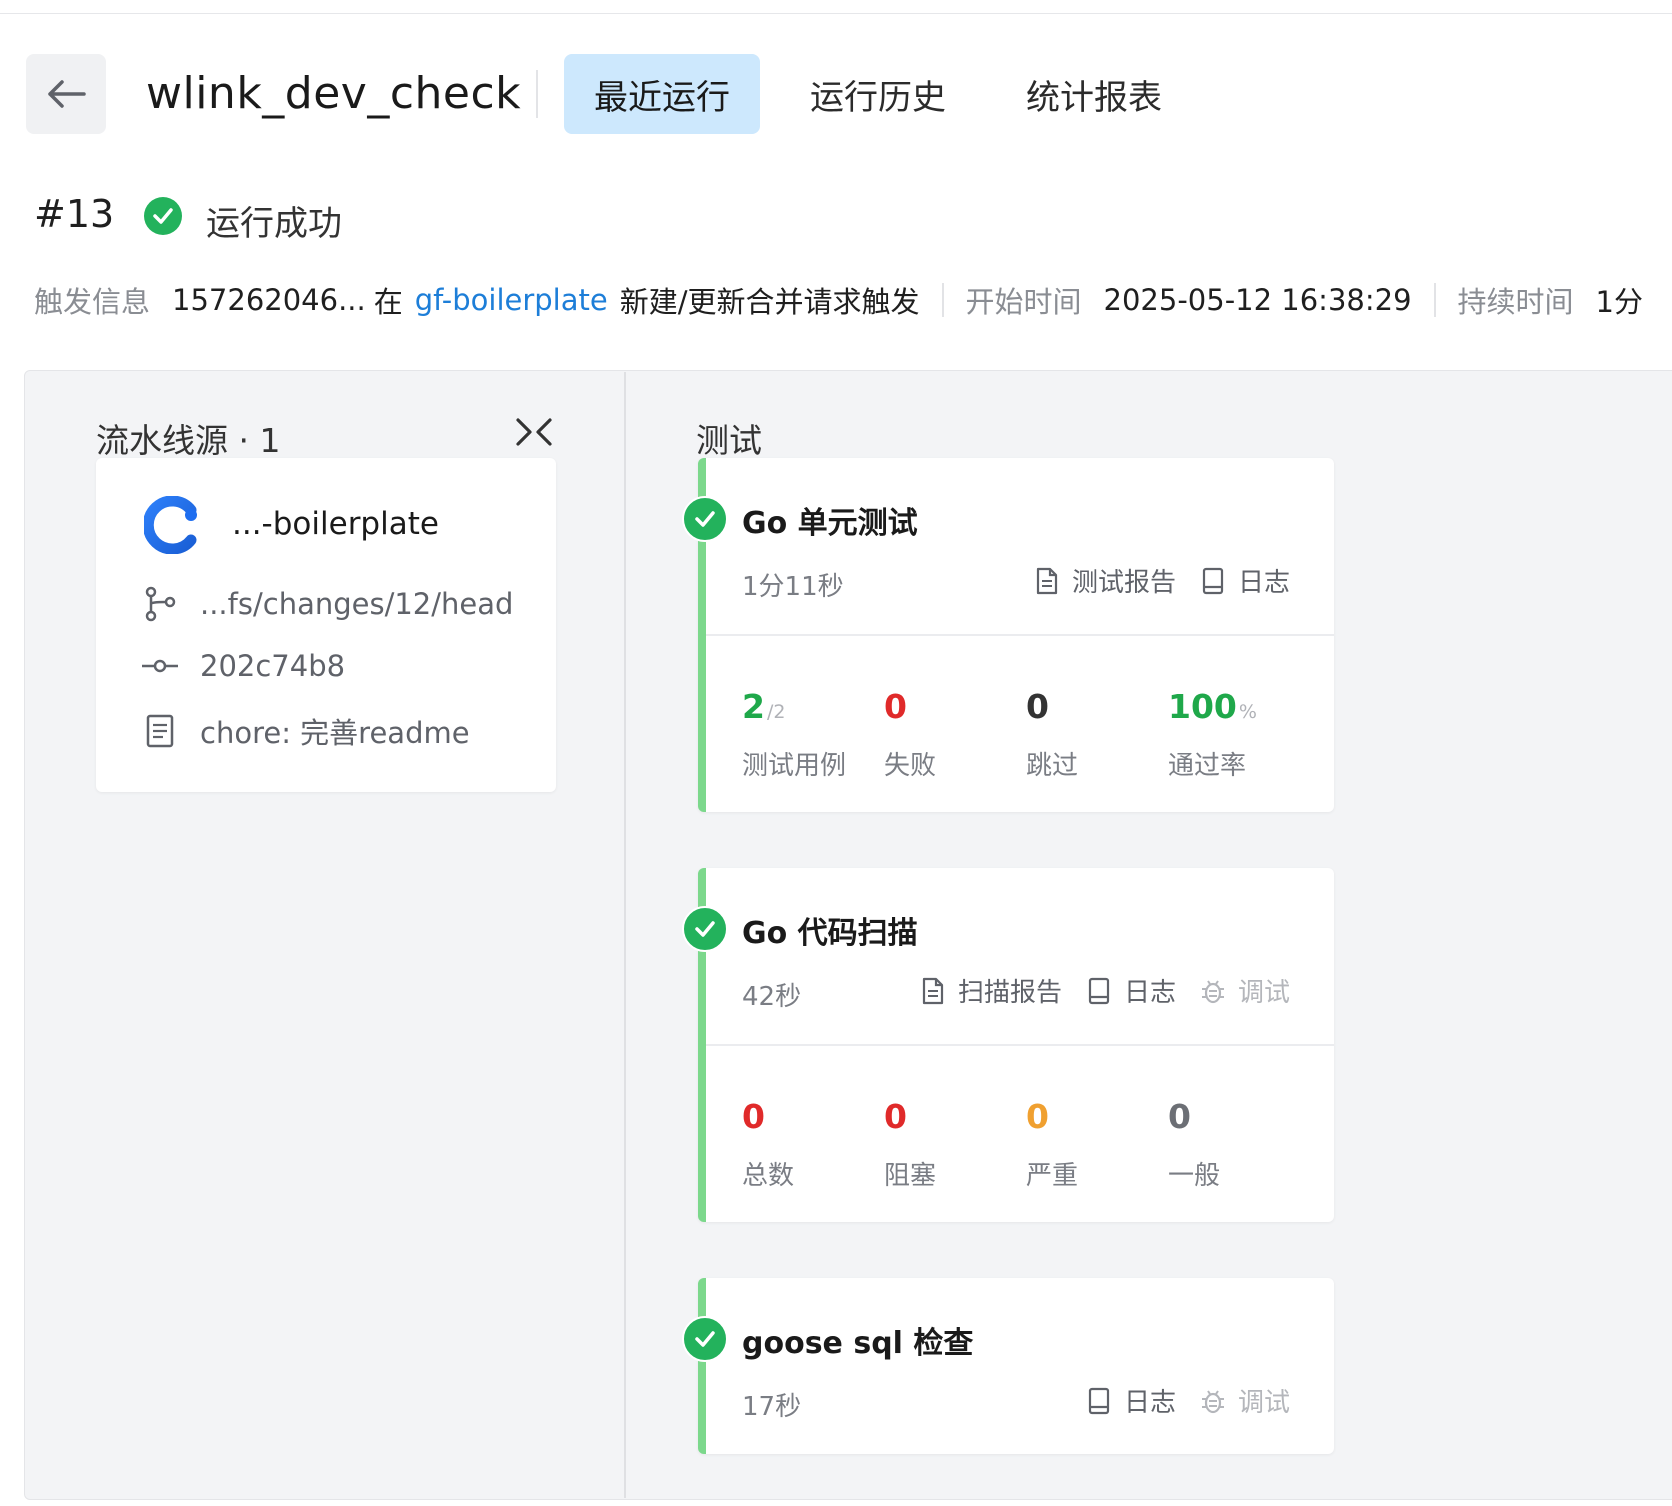  What do you see at coordinates (1052, 734) in the screenshot?
I see `stat-skipped: 0 跳过` at bounding box center [1052, 734].